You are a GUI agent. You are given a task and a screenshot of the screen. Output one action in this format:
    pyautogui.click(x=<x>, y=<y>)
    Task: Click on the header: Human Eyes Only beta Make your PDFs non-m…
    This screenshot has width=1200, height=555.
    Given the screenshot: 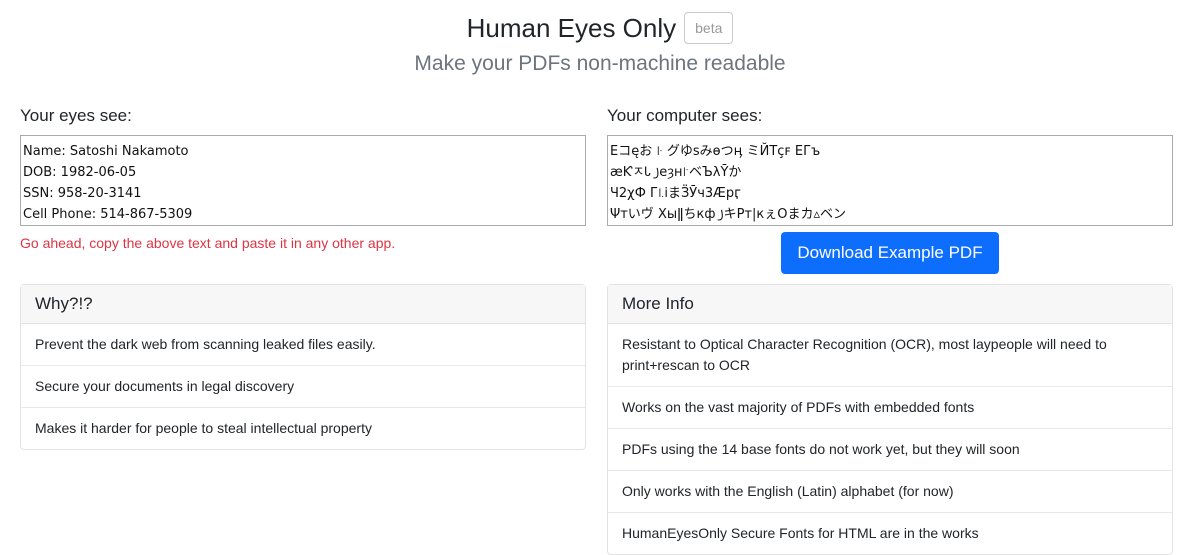 What is the action you would take?
    pyautogui.click(x=600, y=44)
    